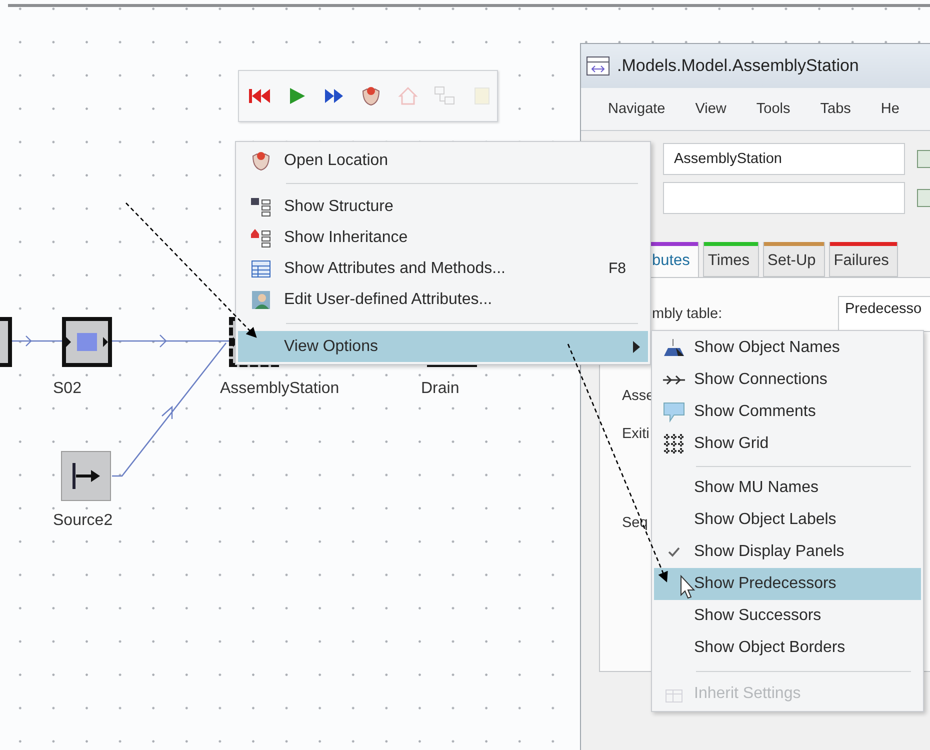  I want to click on menu-item: Navigate, so click(636, 109).